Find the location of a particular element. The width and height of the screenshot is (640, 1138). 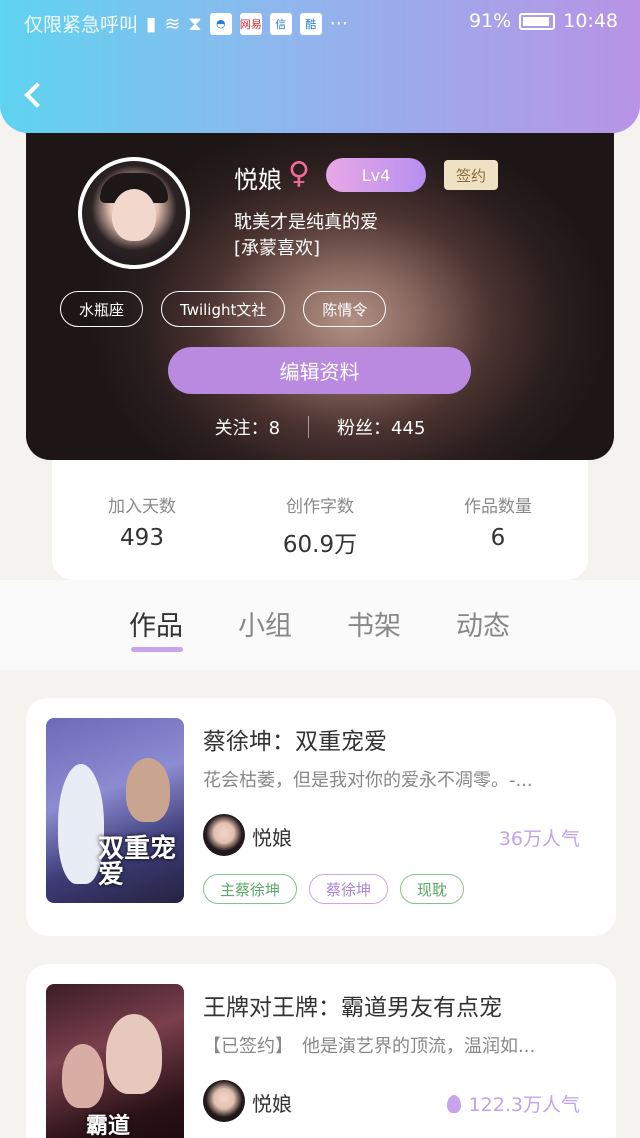

follow-stats: 关注：8 粉丝：445 is located at coordinates (320, 427).